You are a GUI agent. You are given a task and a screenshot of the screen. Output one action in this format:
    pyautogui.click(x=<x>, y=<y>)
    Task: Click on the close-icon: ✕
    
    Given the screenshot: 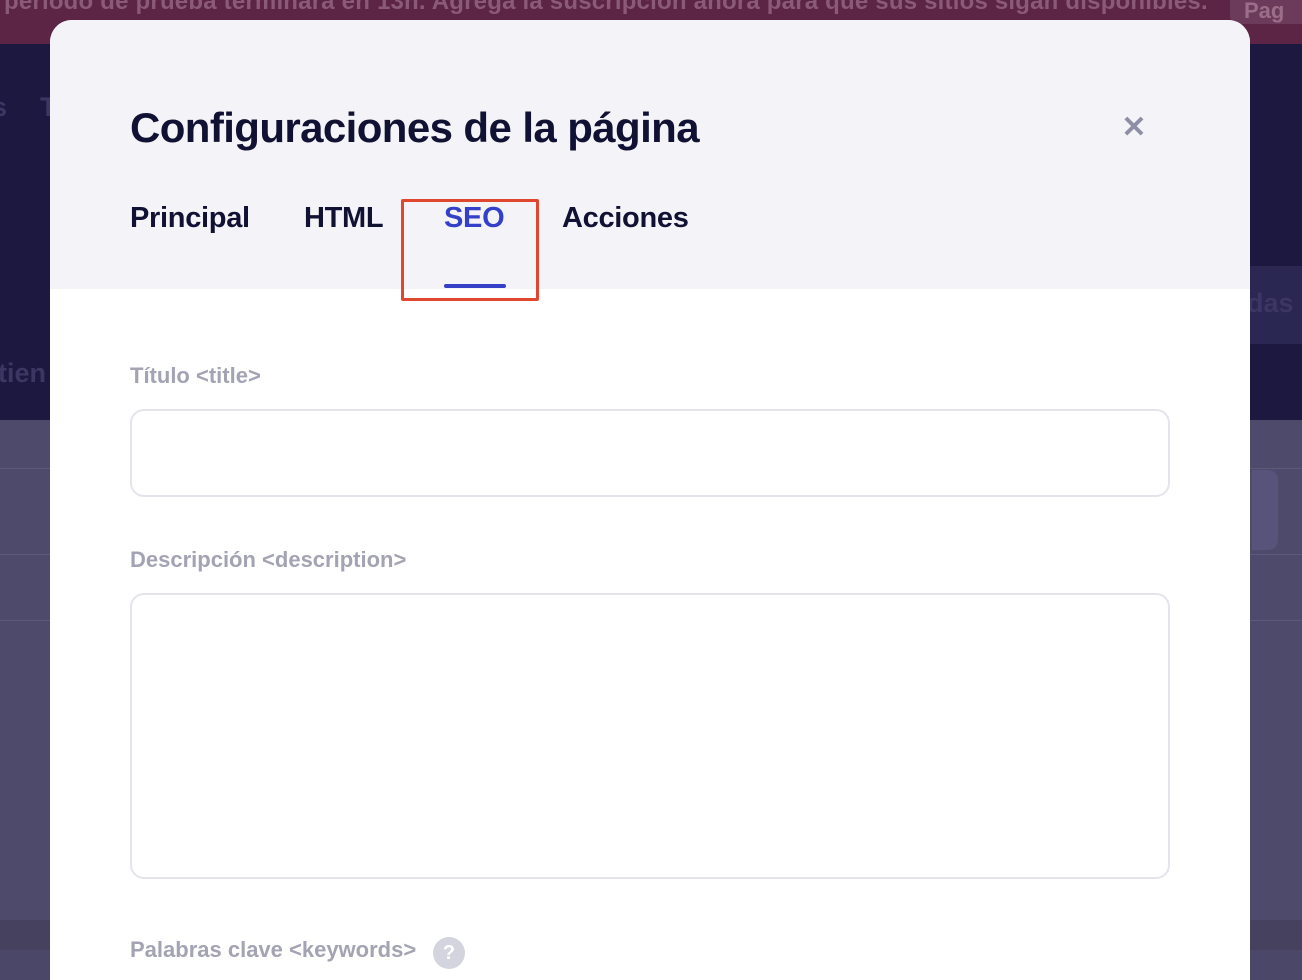 What is the action you would take?
    pyautogui.click(x=1134, y=128)
    